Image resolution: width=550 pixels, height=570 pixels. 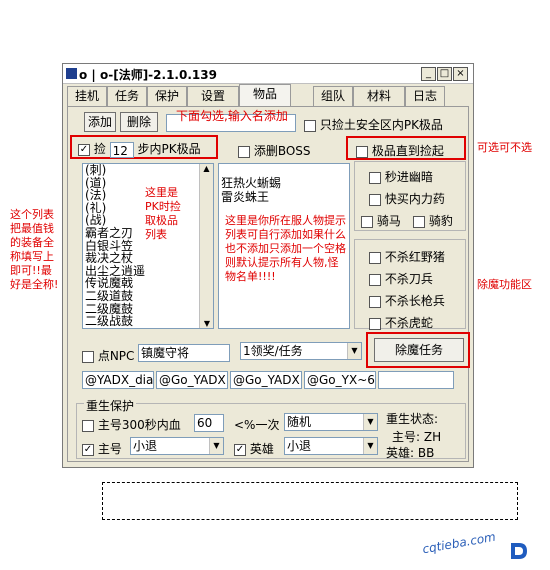 I want to click on reward-select: 1领奖/任务 ▼, so click(x=301, y=351).